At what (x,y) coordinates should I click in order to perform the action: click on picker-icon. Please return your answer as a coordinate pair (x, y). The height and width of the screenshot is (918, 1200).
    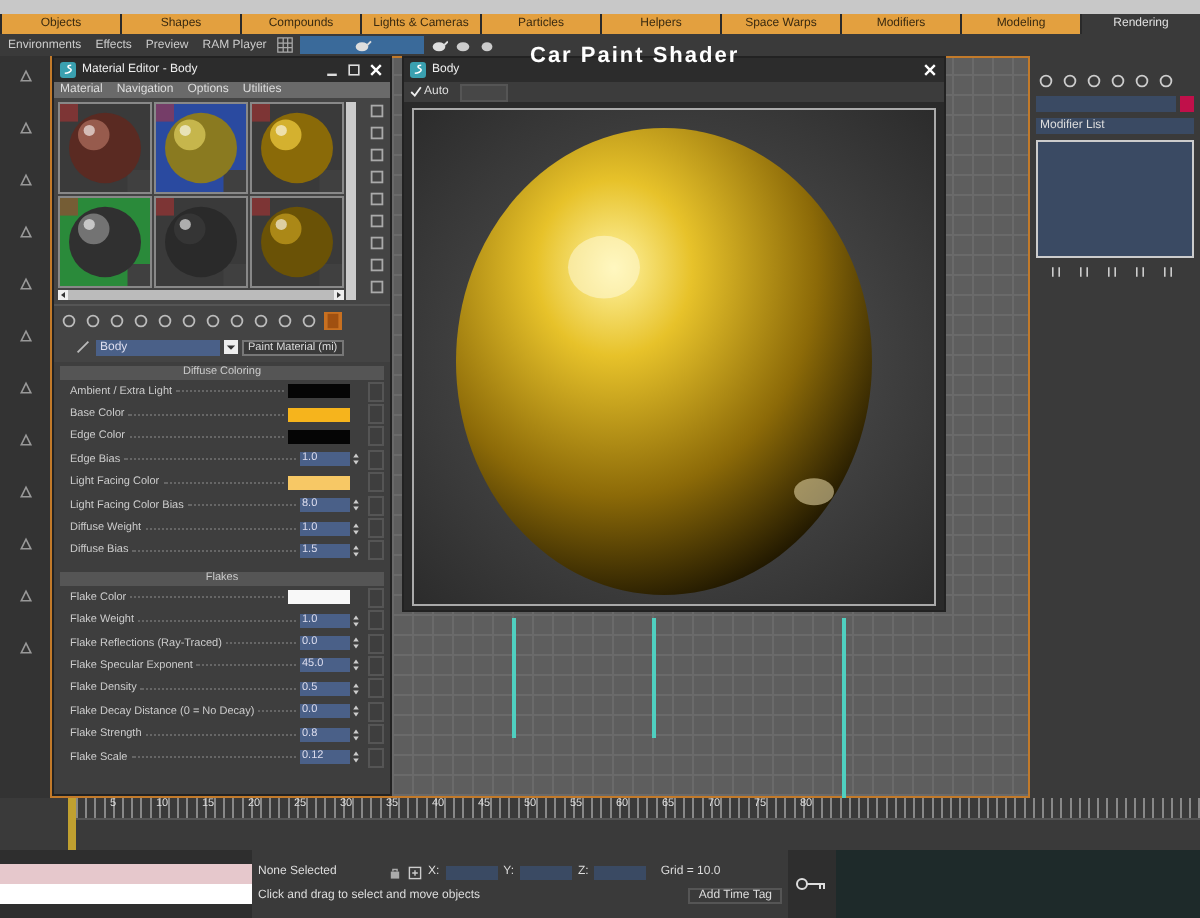
    Looking at the image, I should click on (83, 347).